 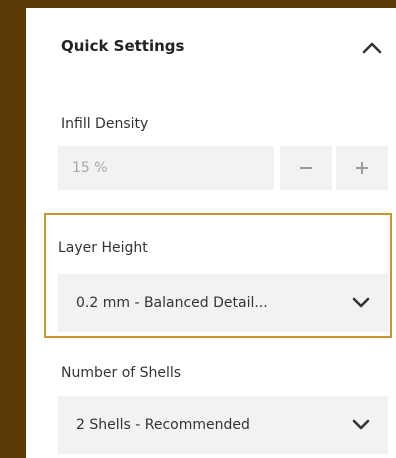 I want to click on minus-icon, so click(x=306, y=168).